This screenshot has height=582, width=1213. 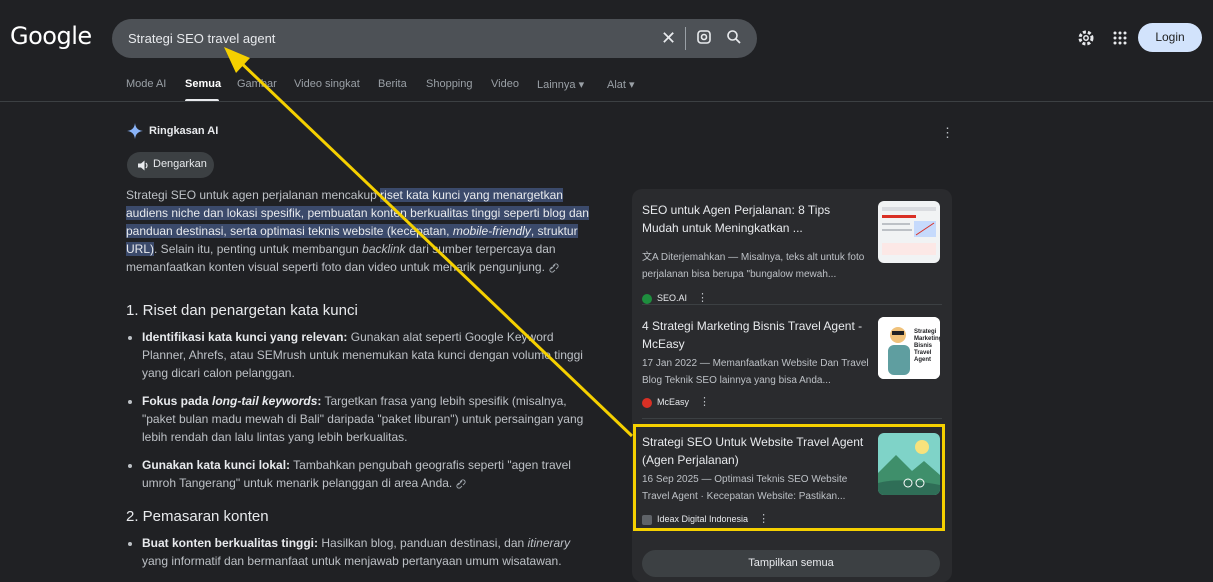 What do you see at coordinates (242, 310) in the screenshot?
I see `section-heading-1: 1. Riset dan penargetan kata kunci` at bounding box center [242, 310].